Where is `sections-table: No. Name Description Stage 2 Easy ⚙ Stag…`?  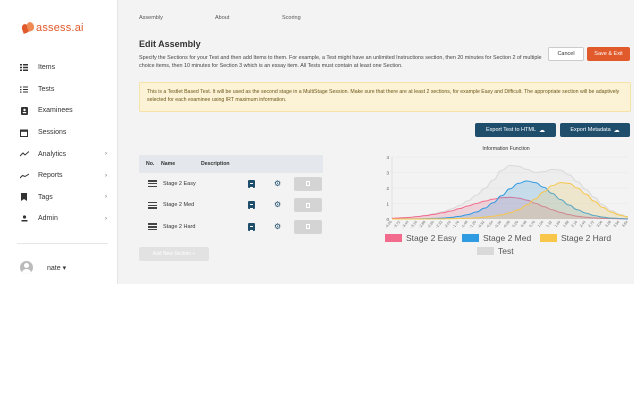 sections-table: No. Name Description Stage 2 Easy ⚙ Stag… is located at coordinates (231, 196).